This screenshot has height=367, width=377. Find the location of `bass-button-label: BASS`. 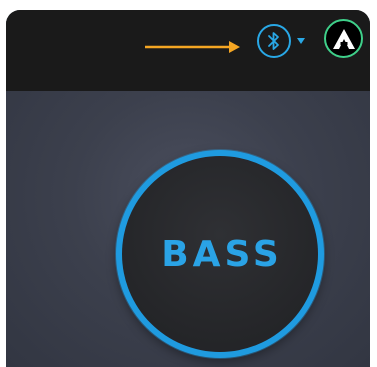

bass-button-label: BASS is located at coordinates (222, 254).